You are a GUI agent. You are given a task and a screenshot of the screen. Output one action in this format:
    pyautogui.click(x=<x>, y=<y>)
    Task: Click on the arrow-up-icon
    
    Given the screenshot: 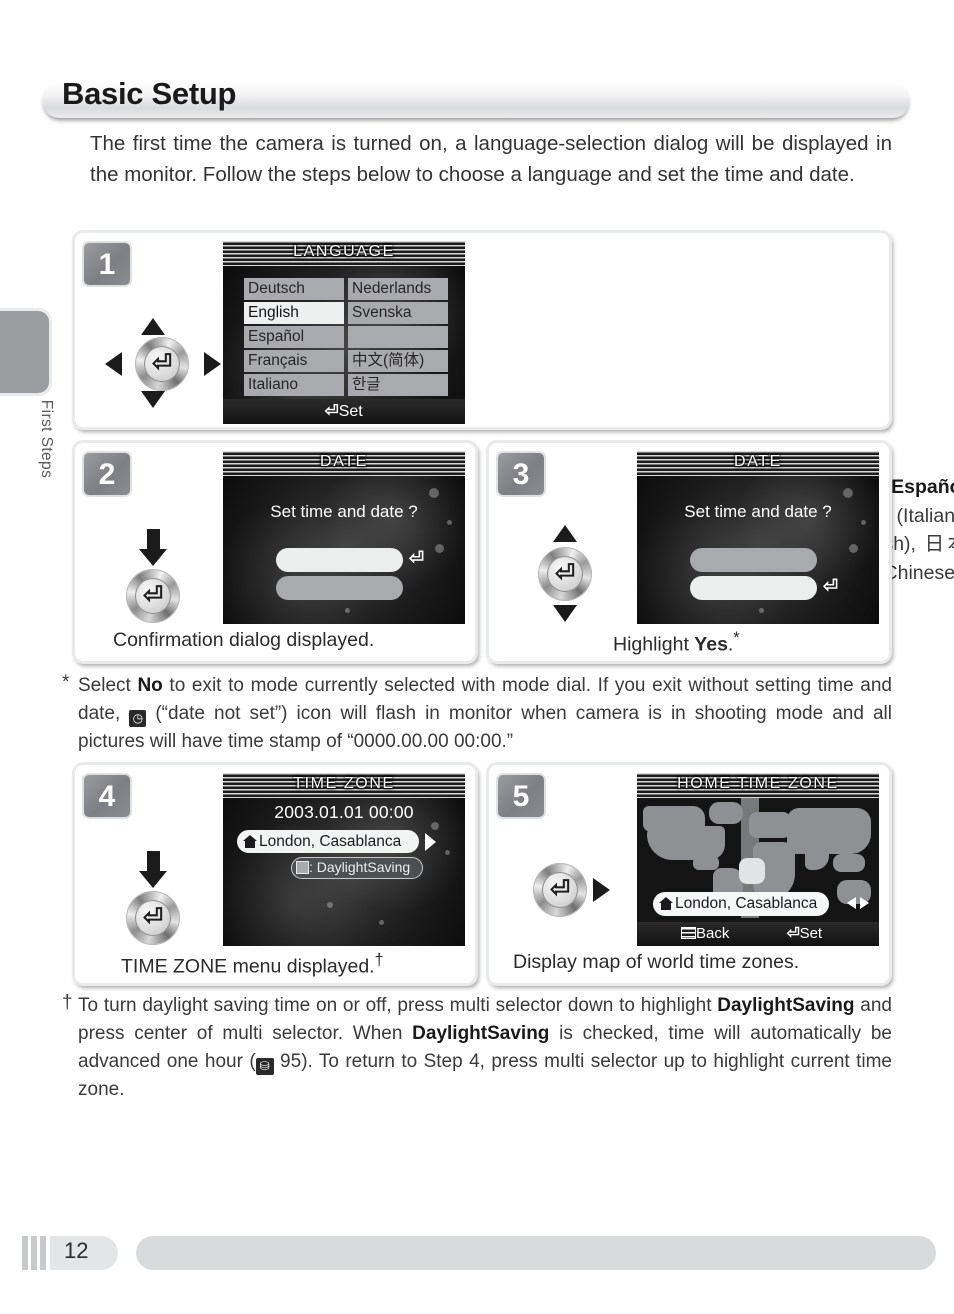 What is the action you would take?
    pyautogui.click(x=565, y=533)
    